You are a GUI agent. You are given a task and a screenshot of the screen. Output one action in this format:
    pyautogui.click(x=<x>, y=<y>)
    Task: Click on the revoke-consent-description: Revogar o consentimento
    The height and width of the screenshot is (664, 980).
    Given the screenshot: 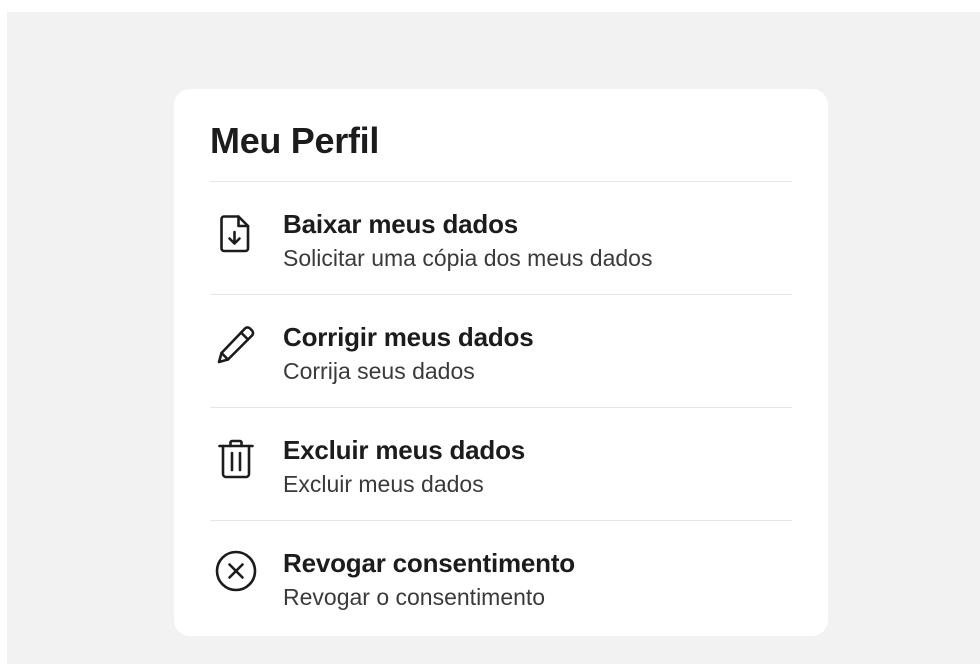 What is the action you would take?
    pyautogui.click(x=414, y=597)
    